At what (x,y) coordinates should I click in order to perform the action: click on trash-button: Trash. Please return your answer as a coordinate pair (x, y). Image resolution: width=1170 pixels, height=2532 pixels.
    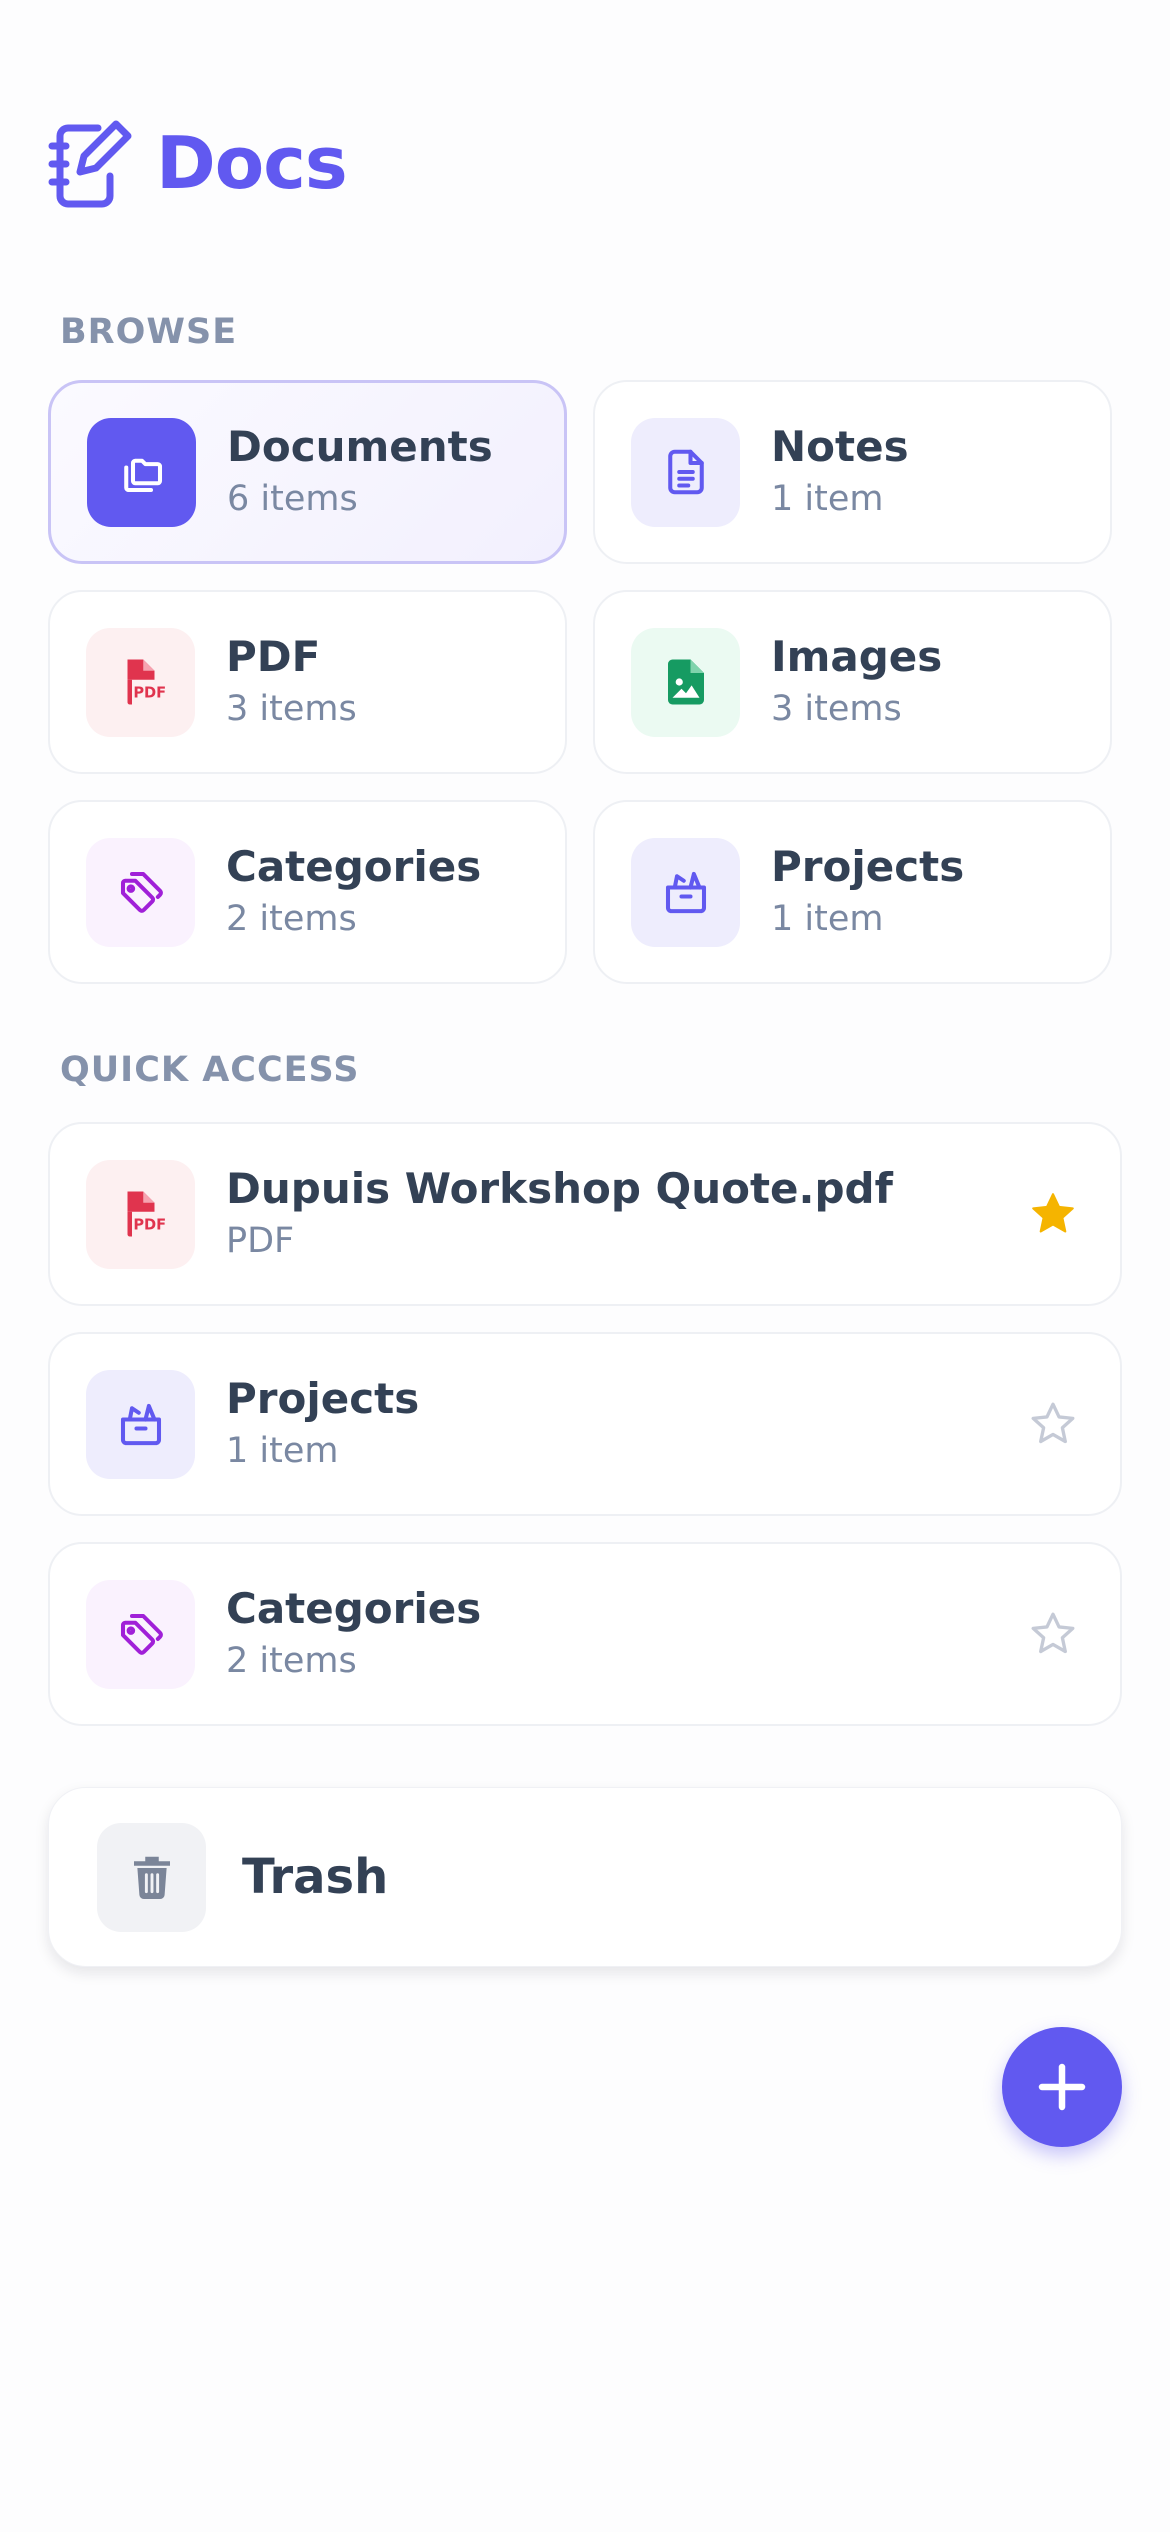
    Looking at the image, I should click on (585, 1877).